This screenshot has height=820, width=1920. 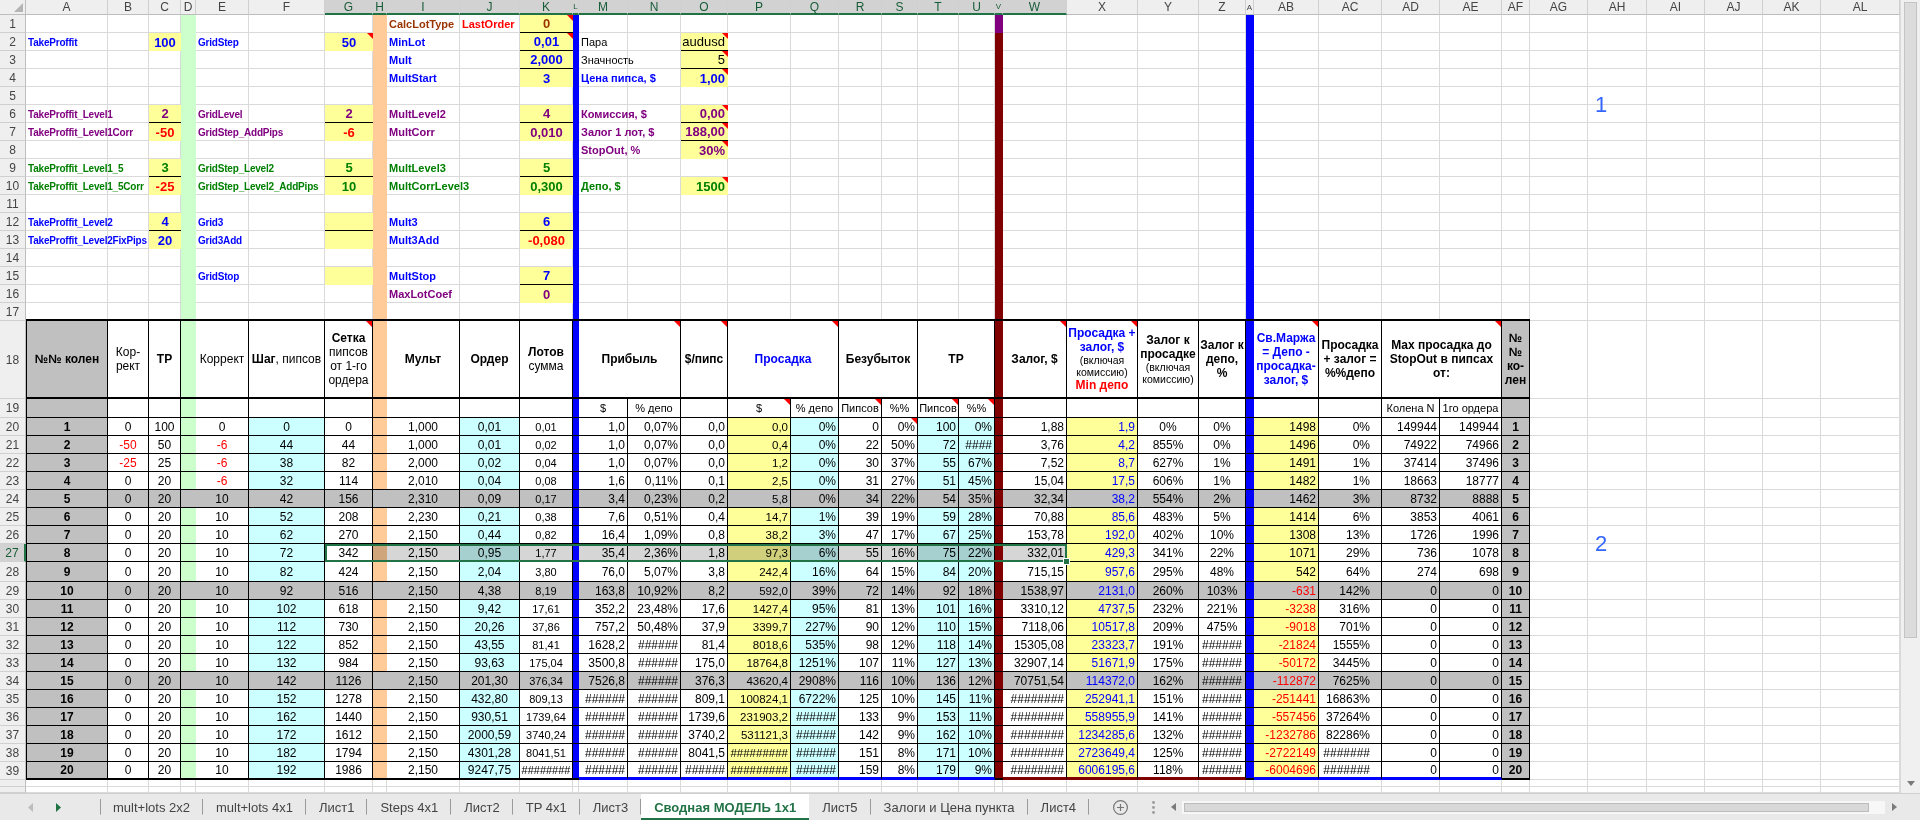 I want to click on parameter-field: 1,00, so click(x=704, y=78).